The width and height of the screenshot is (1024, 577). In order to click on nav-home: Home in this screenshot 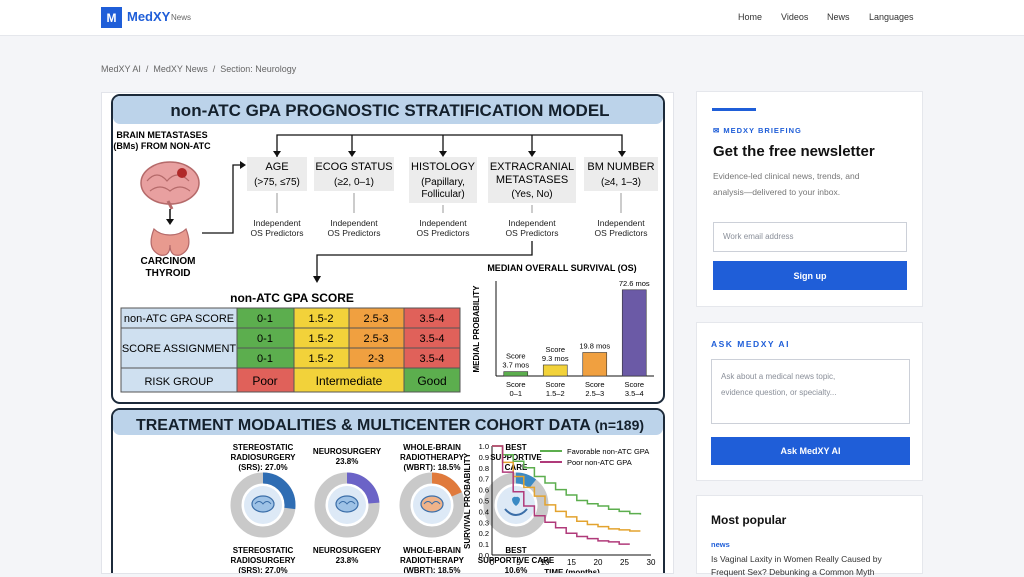, I will do `click(750, 17)`.